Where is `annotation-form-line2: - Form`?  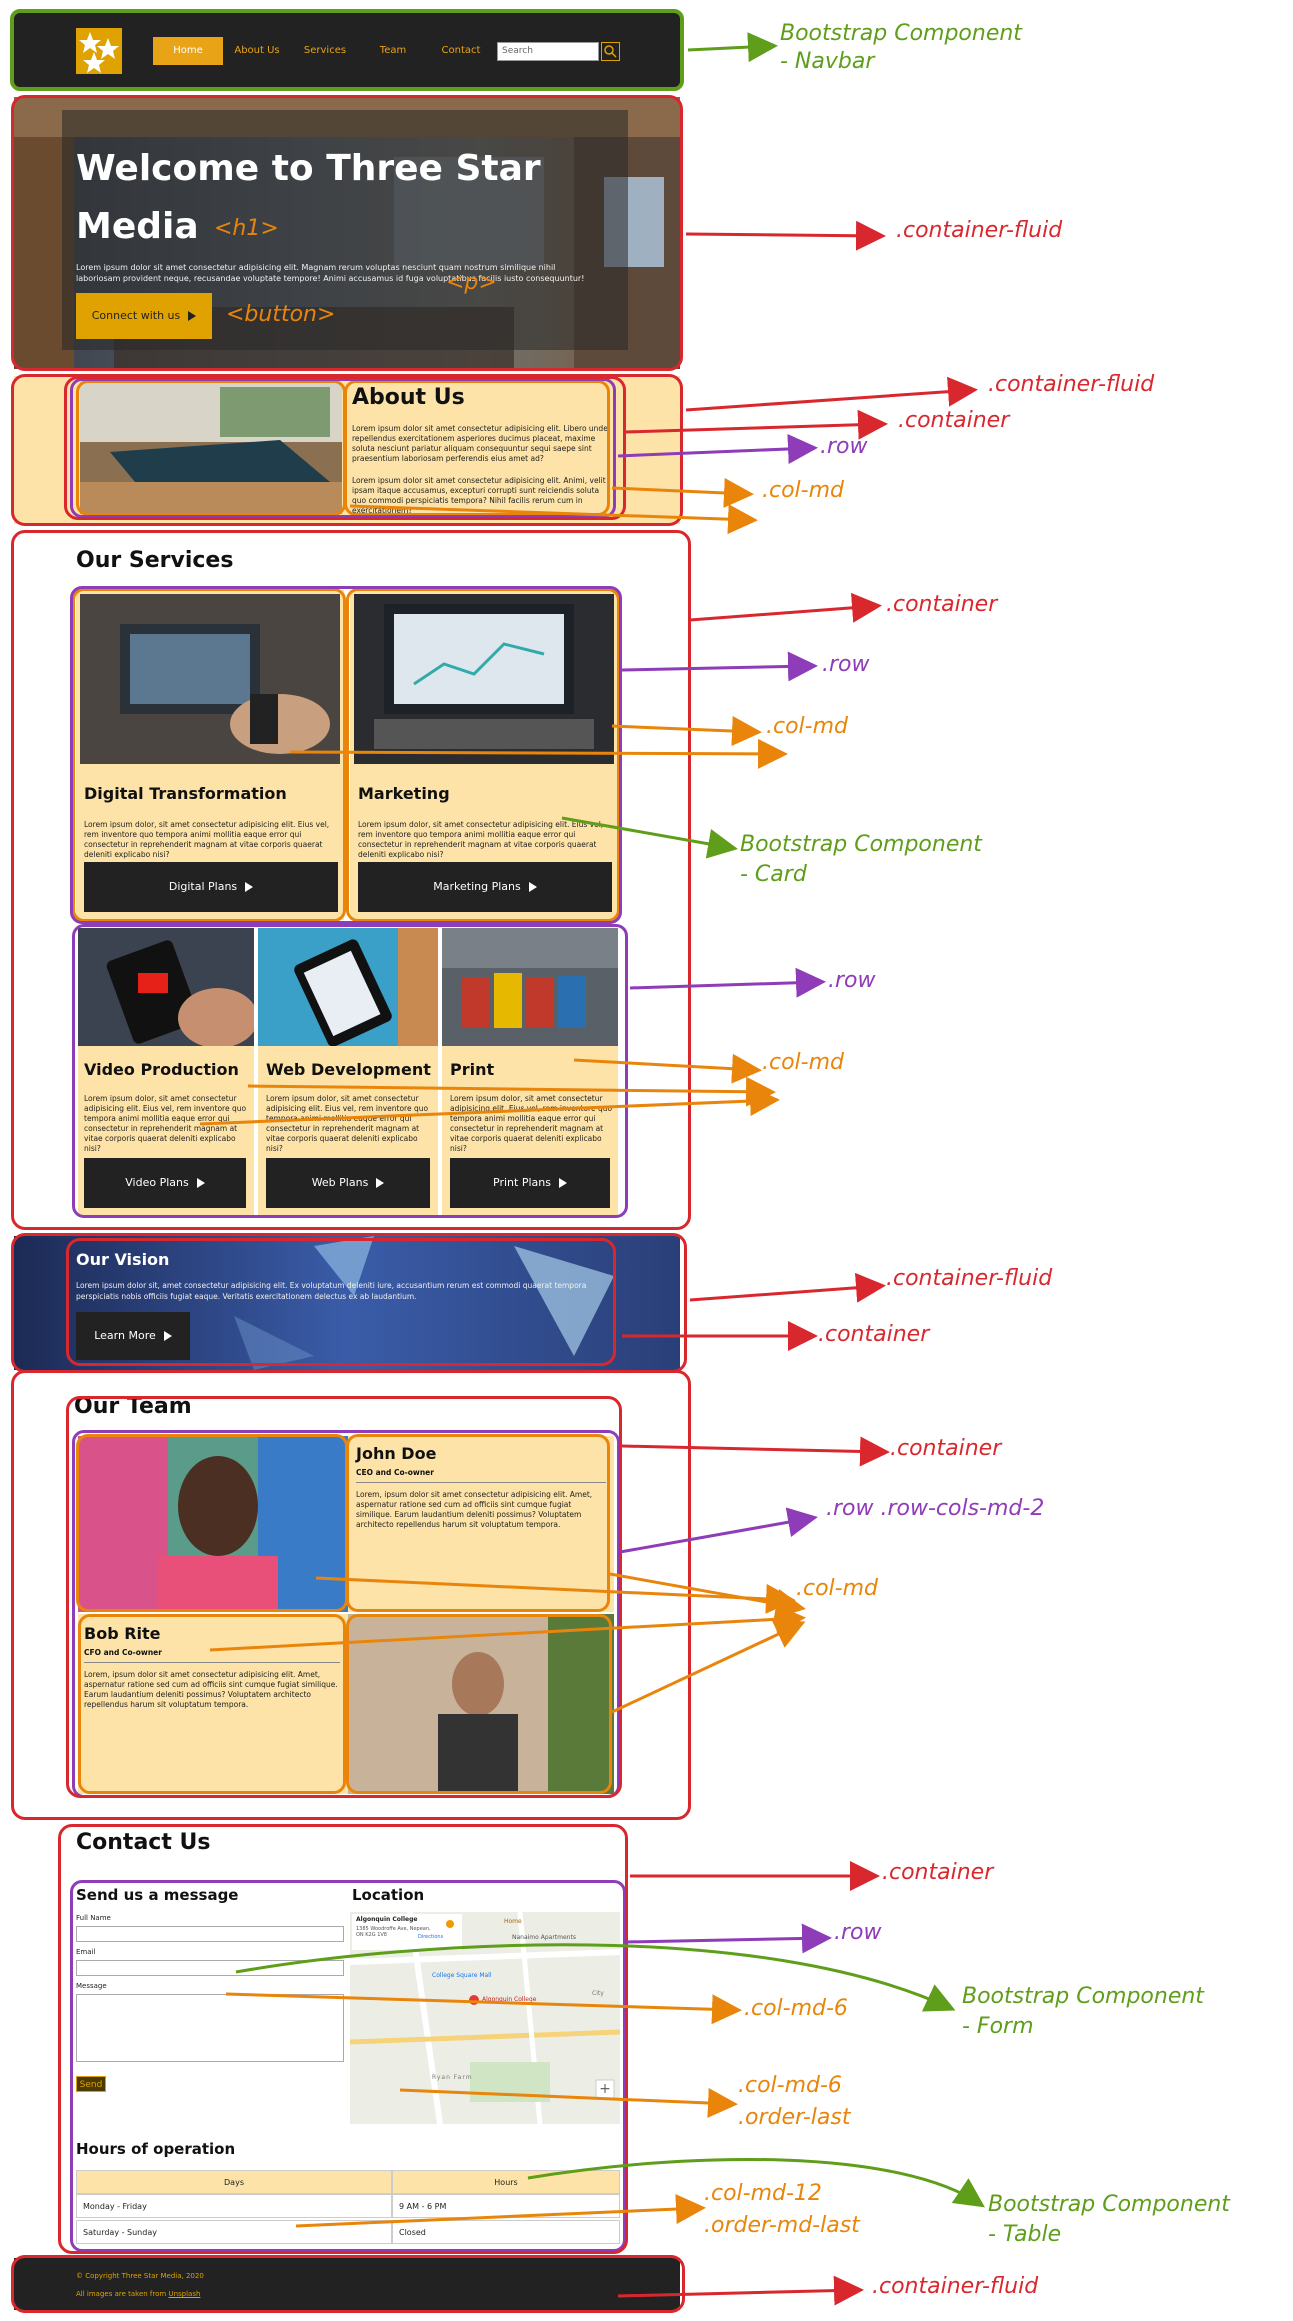
annotation-form-line2: - Form is located at coordinates (998, 2026).